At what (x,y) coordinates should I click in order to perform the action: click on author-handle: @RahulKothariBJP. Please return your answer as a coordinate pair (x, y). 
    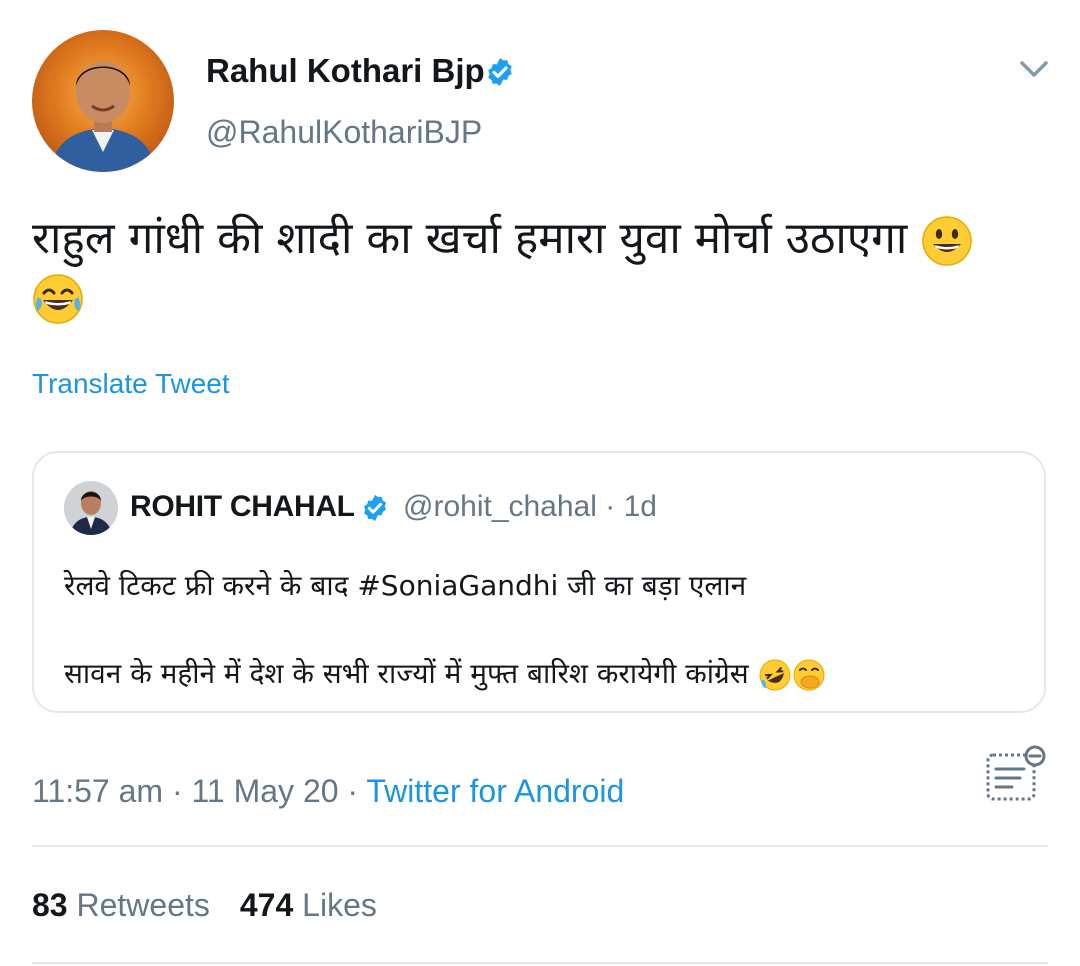
    Looking at the image, I should click on (344, 132).